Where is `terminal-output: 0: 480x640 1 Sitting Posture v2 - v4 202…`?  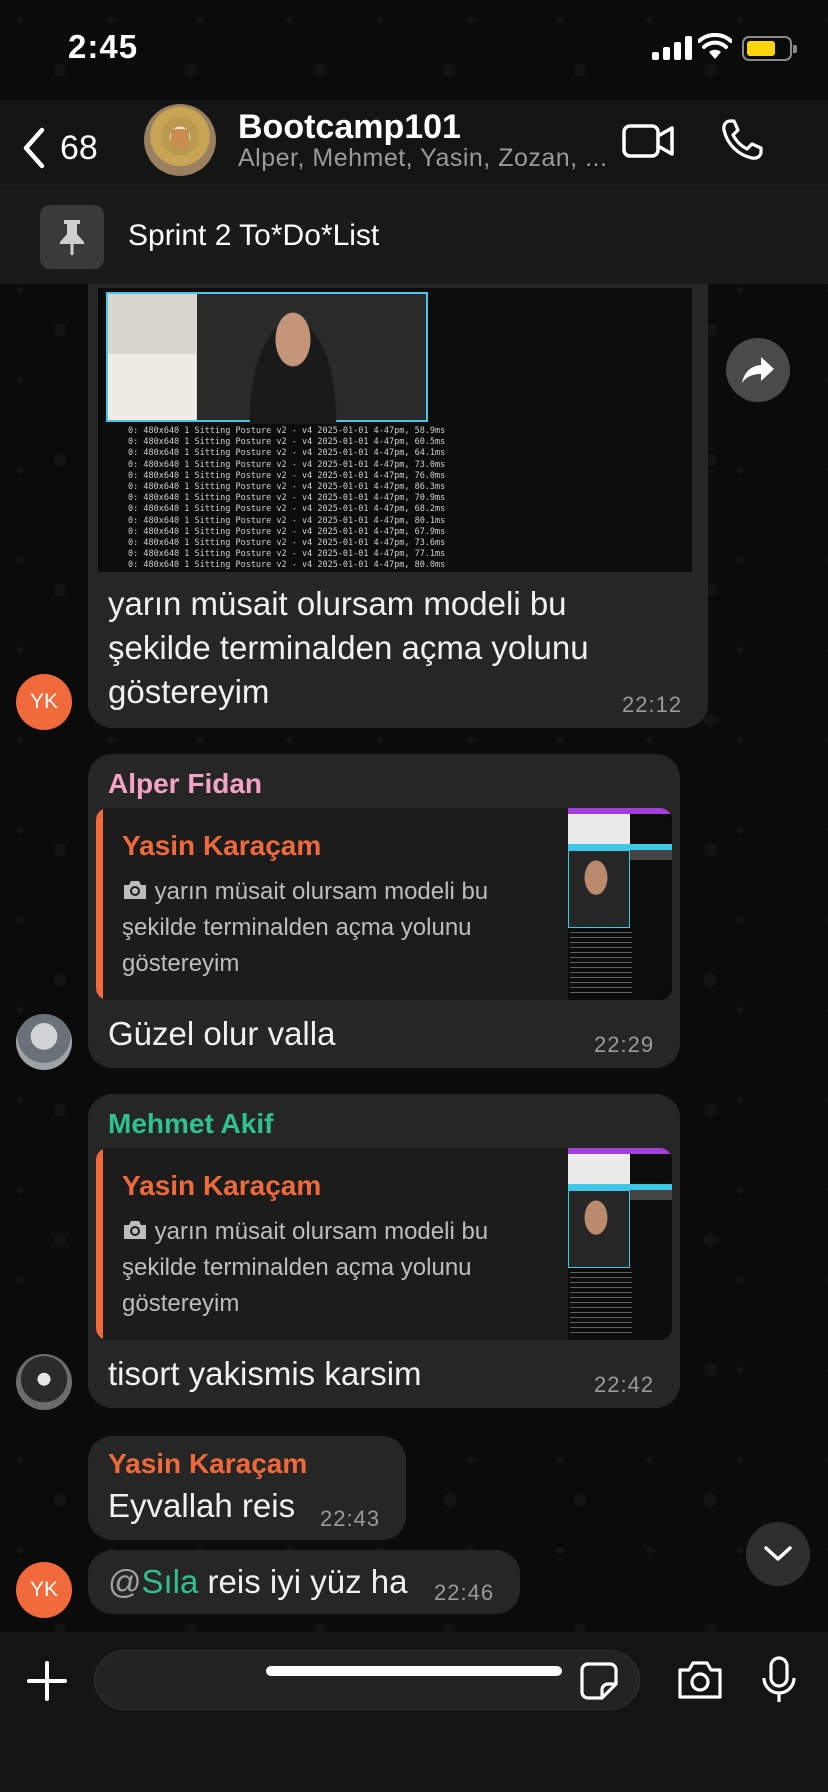
terminal-output: 0: 480x640 1 Sitting Posture v2 - v4 202… is located at coordinates (286, 499).